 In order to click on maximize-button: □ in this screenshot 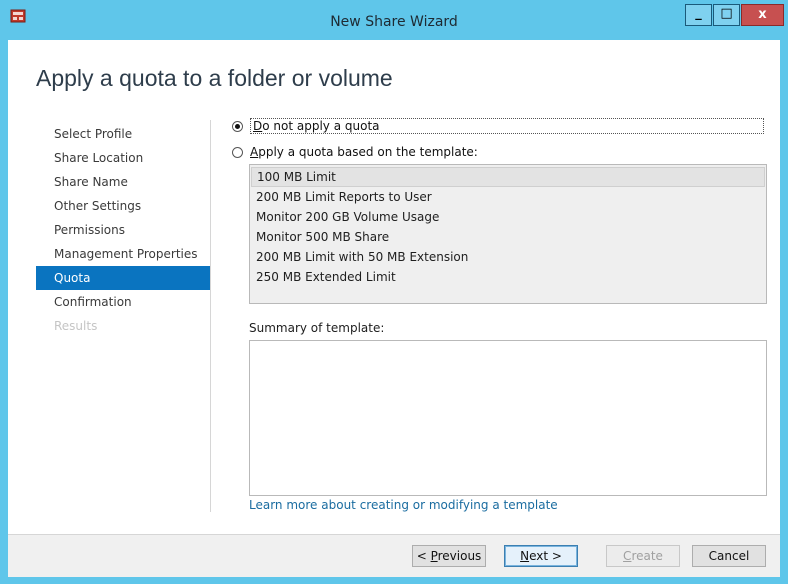, I will do `click(726, 15)`.